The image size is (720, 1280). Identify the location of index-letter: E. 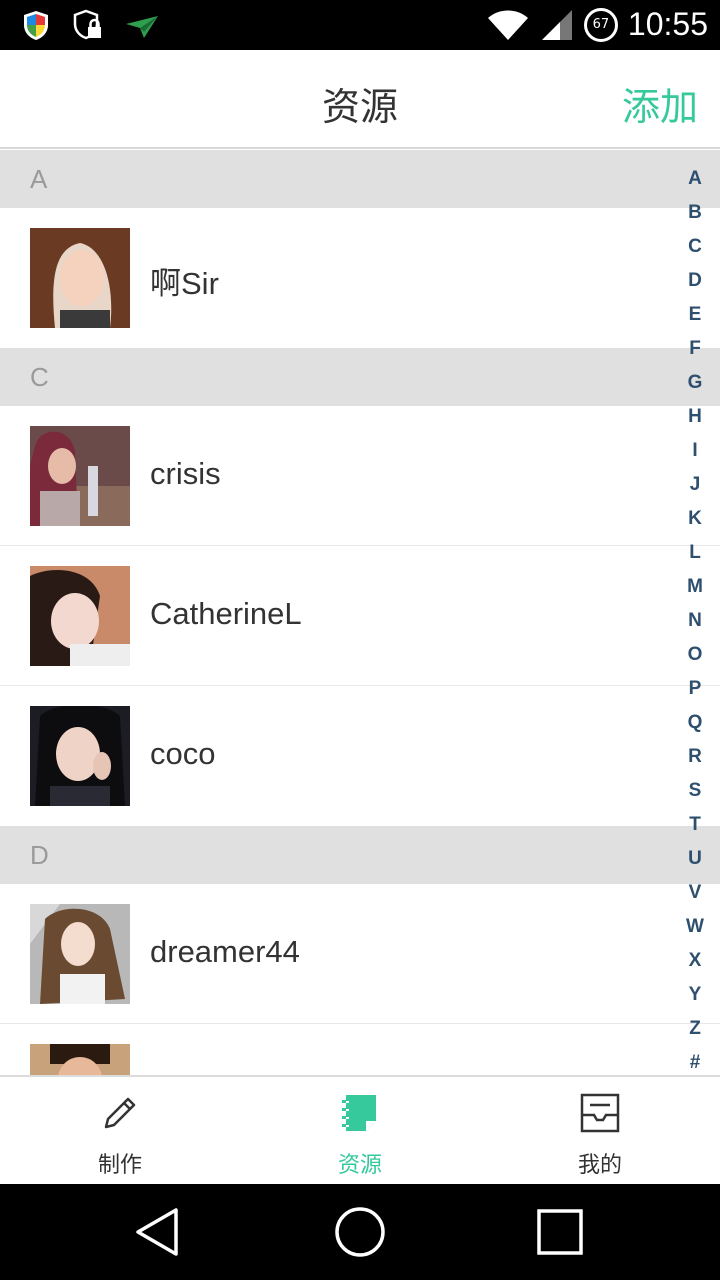
(695, 315).